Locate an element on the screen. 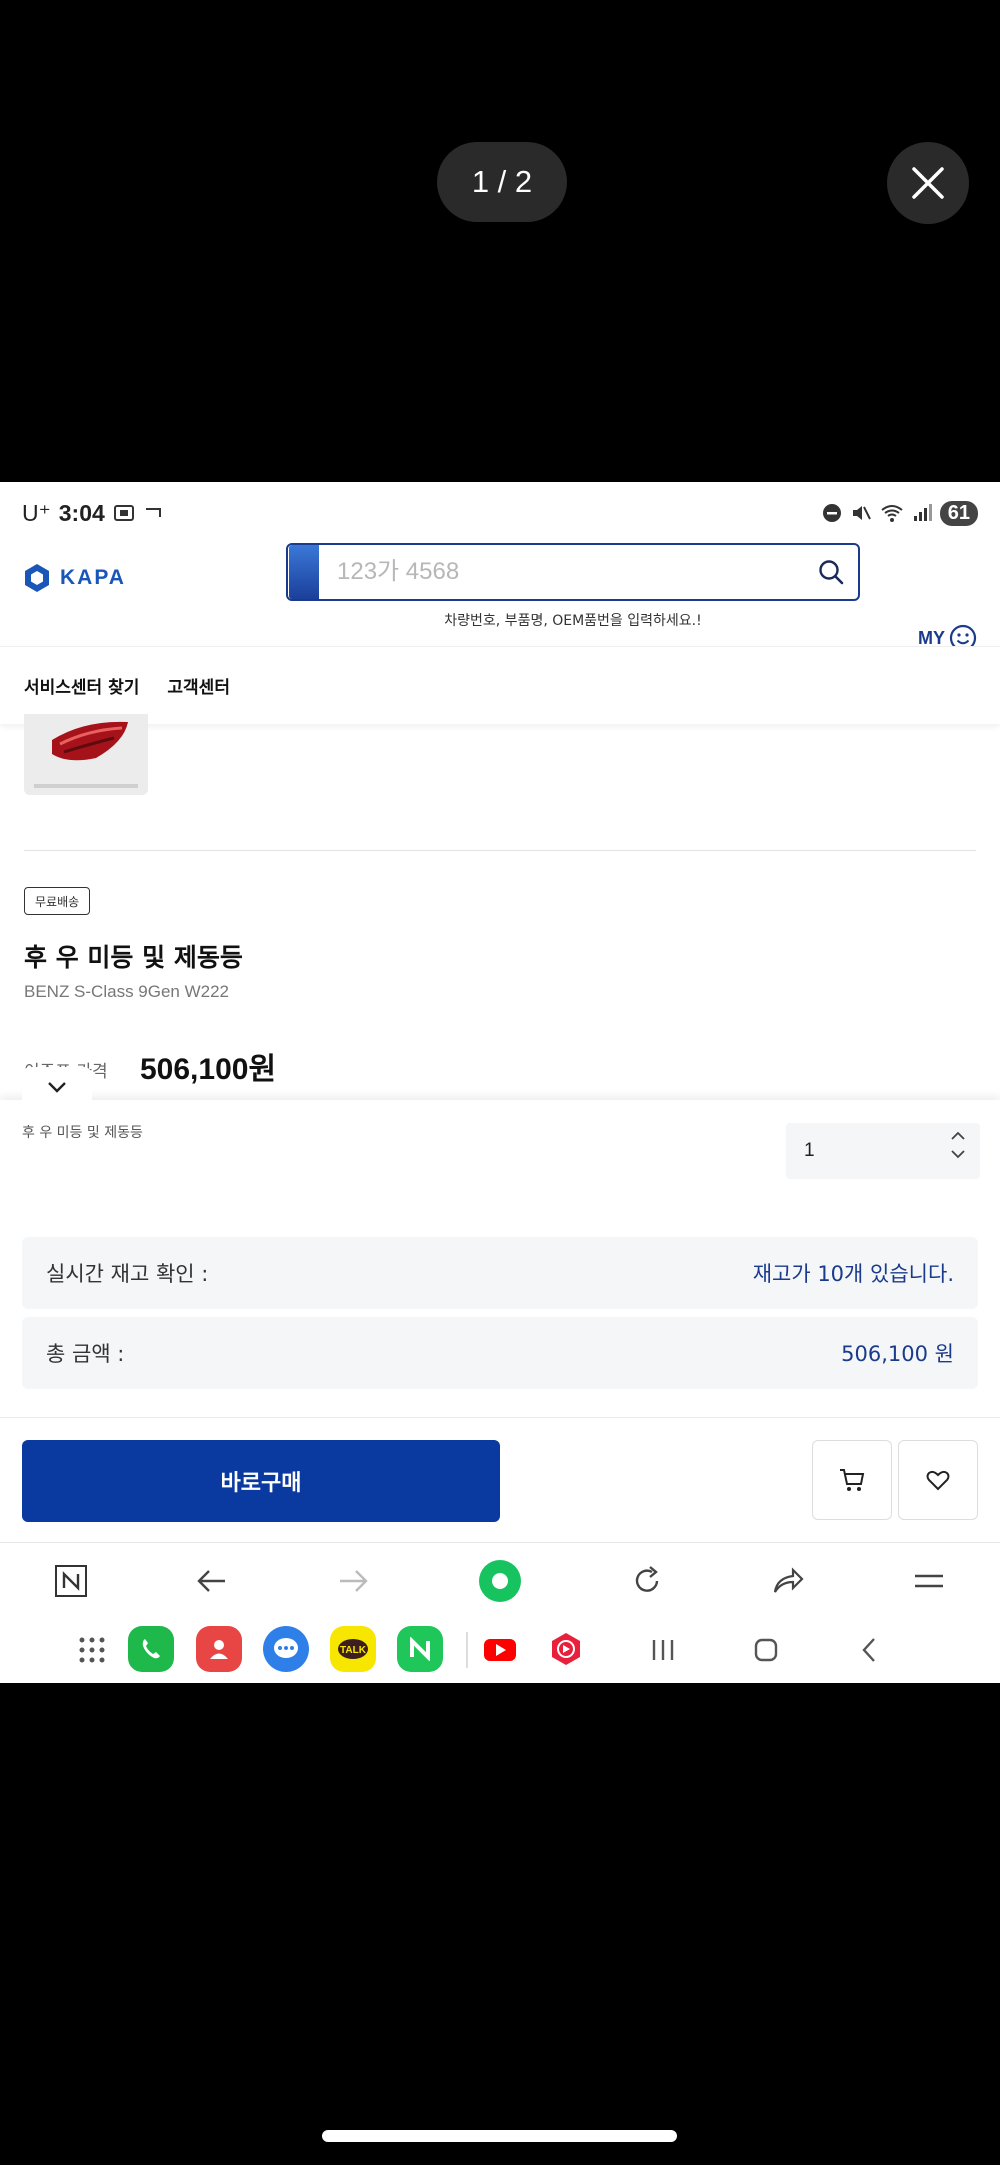  search-icon is located at coordinates (831, 572).